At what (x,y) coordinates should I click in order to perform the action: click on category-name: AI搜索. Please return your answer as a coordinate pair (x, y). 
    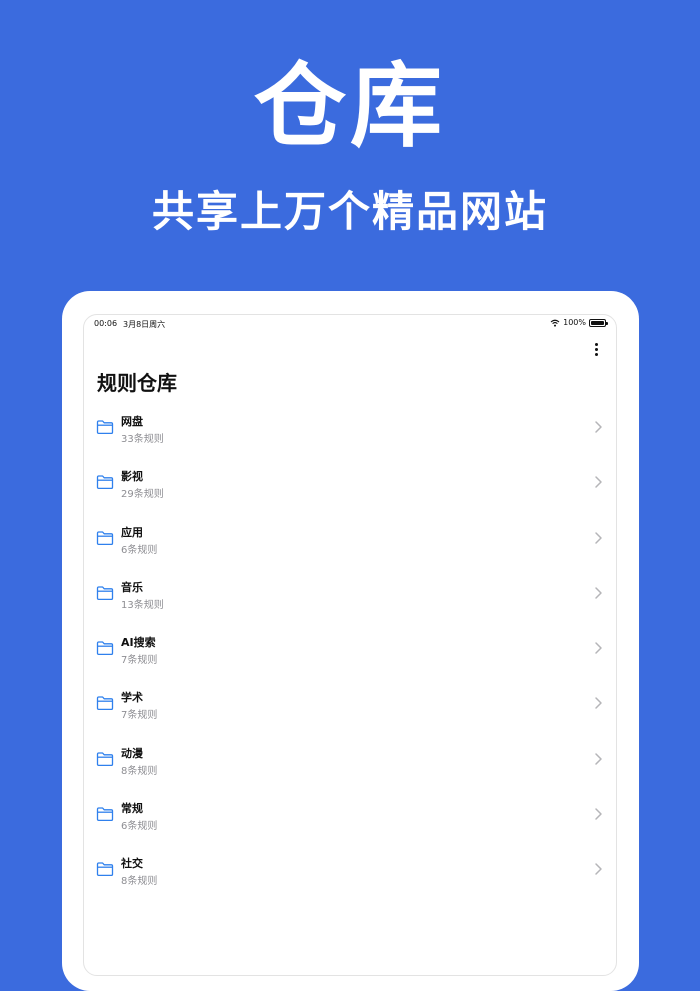
    Looking at the image, I should click on (138, 642).